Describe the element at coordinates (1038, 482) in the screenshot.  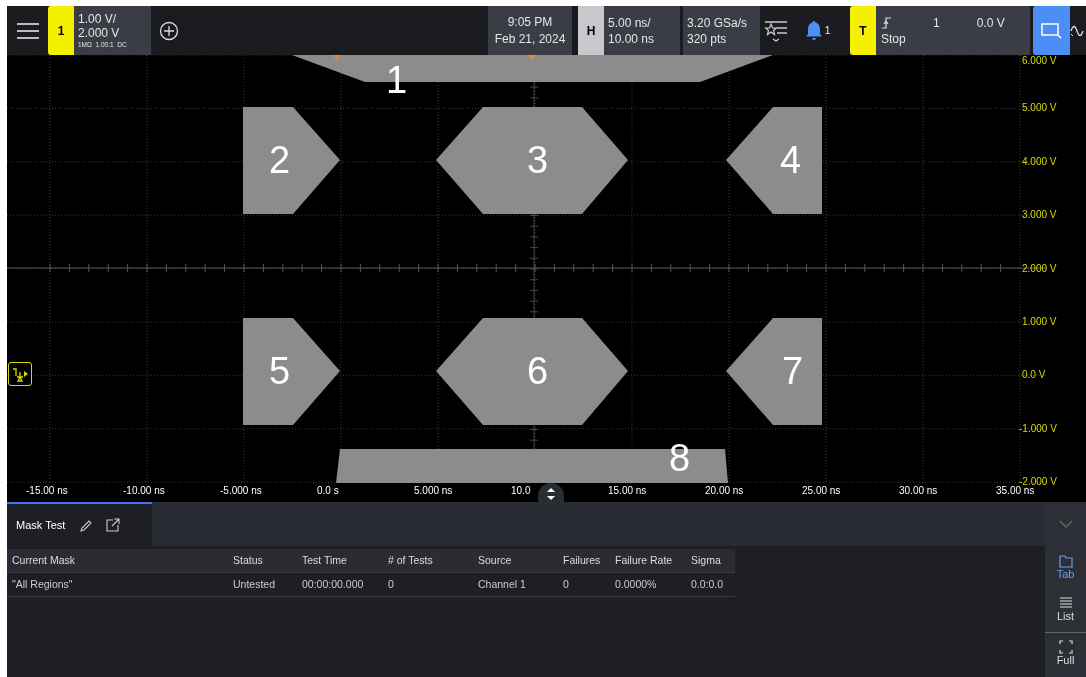
I see `voltage-label: -2.000 V` at that location.